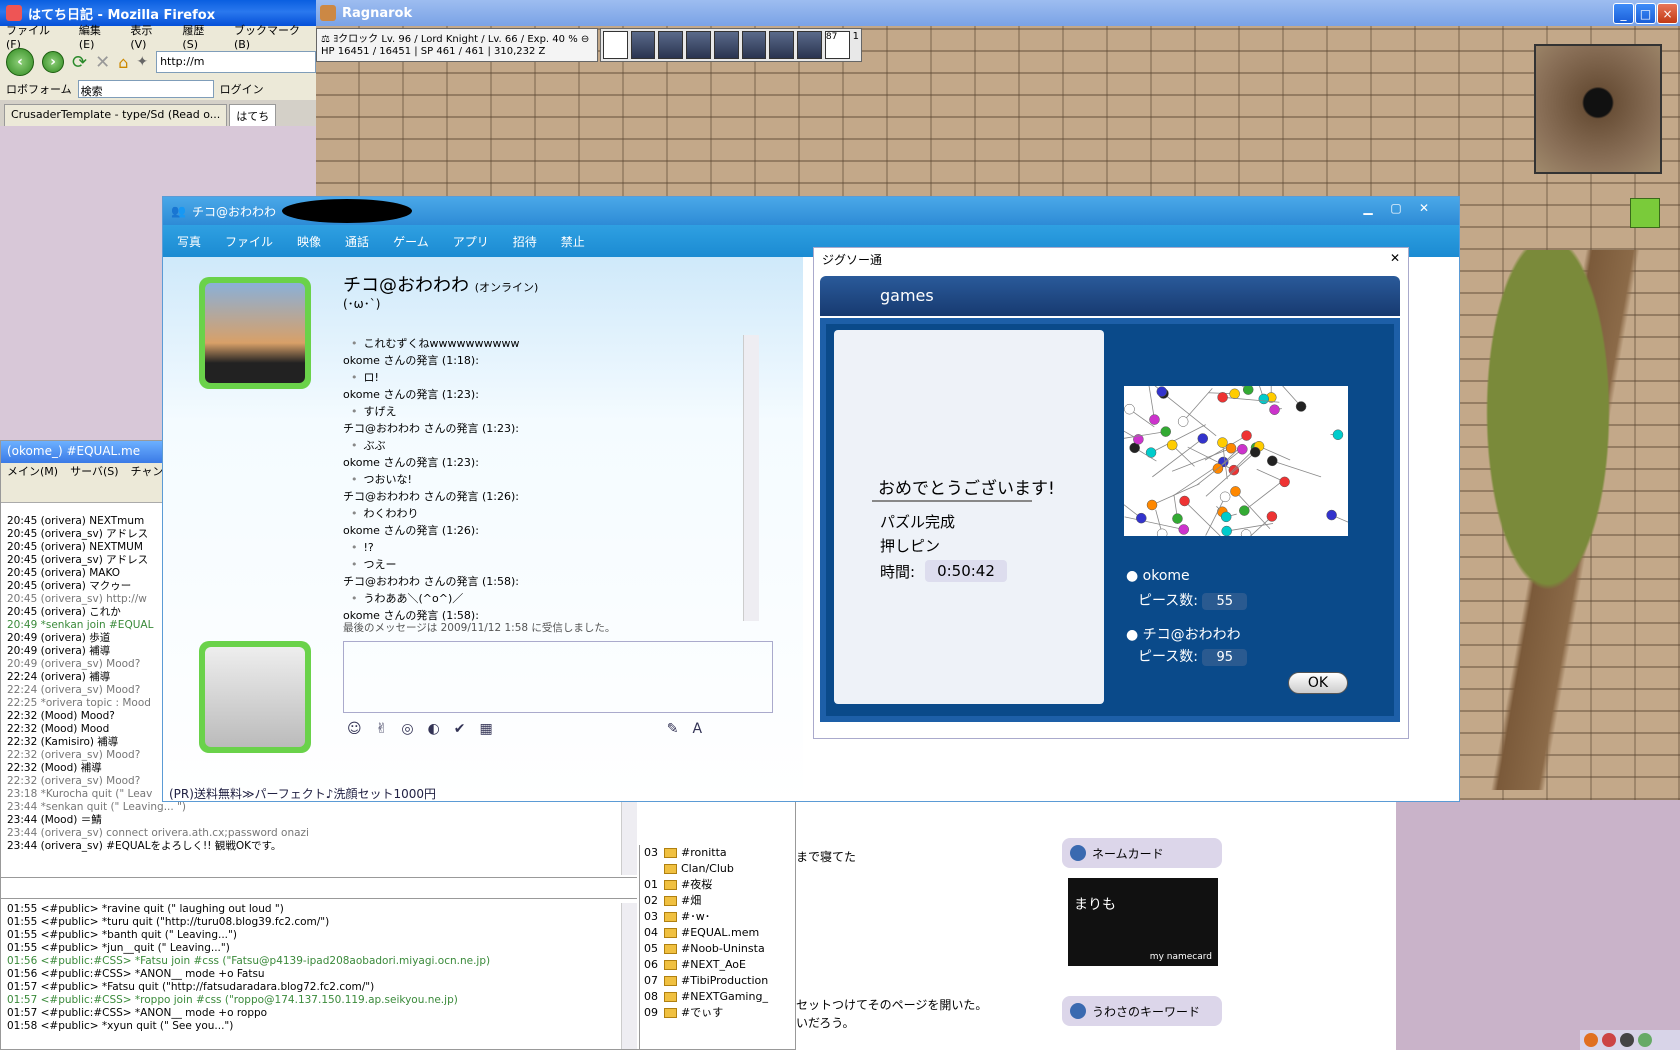  What do you see at coordinates (102, 62) in the screenshot?
I see `stop-icon: ✕` at bounding box center [102, 62].